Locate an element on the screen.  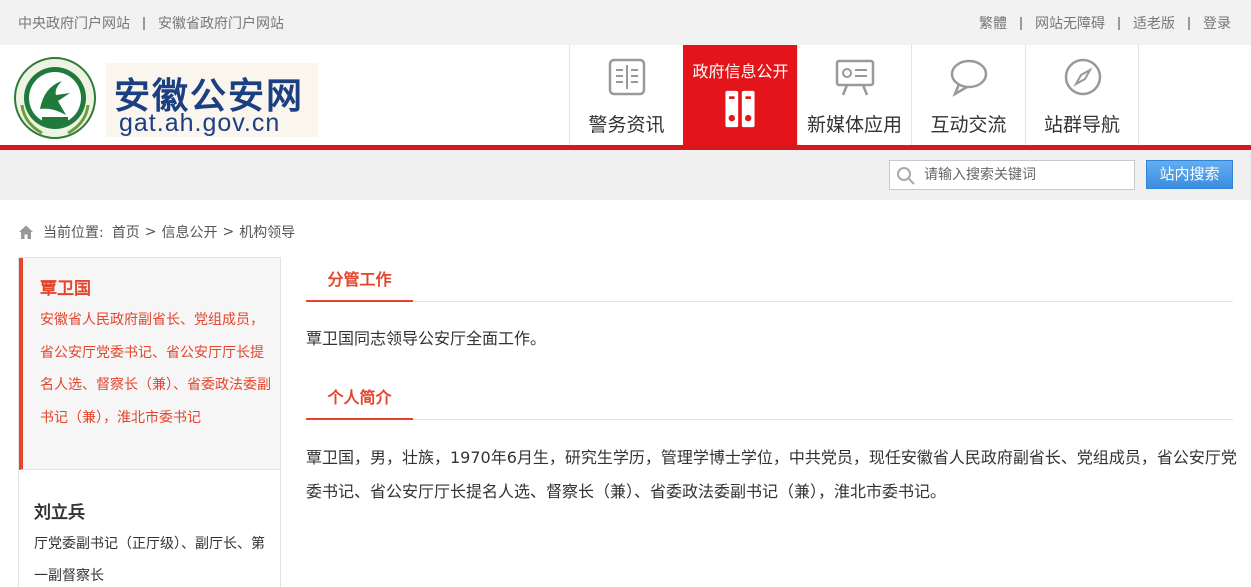
tab-responsibilities: 分管工作 is located at coordinates (359, 284).